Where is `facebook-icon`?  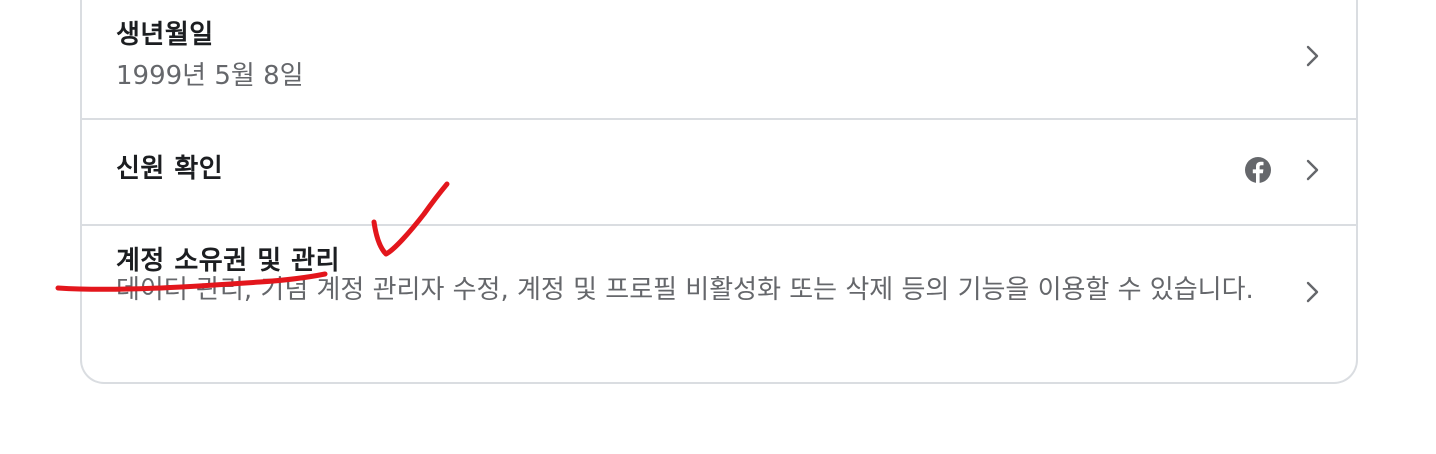 facebook-icon is located at coordinates (1258, 170).